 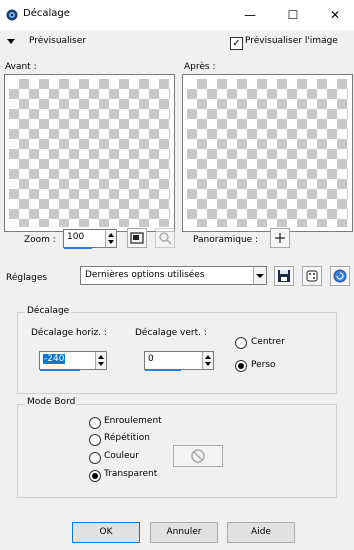 I want to click on maximize-button: ☐, so click(x=293, y=15).